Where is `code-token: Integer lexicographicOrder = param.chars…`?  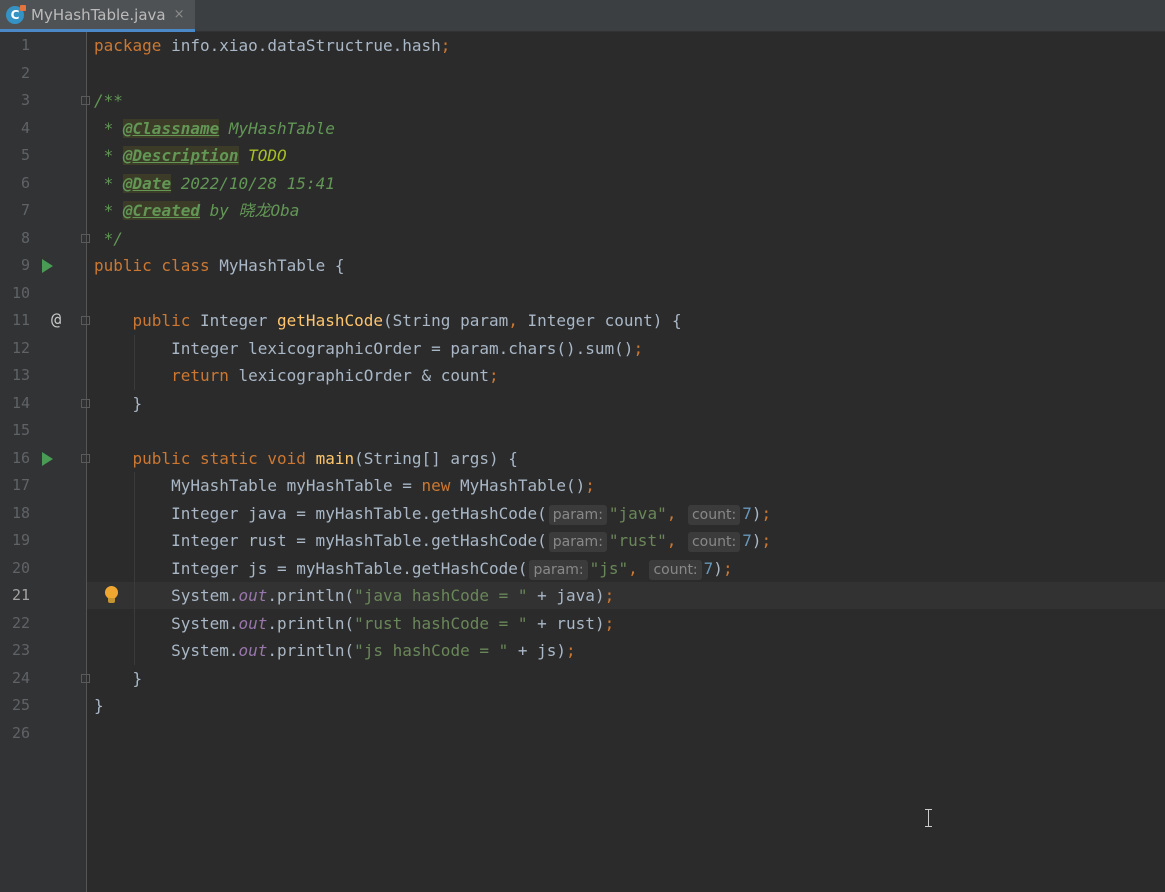 code-token: Integer lexicographicOrder = param.chars… is located at coordinates (364, 348).